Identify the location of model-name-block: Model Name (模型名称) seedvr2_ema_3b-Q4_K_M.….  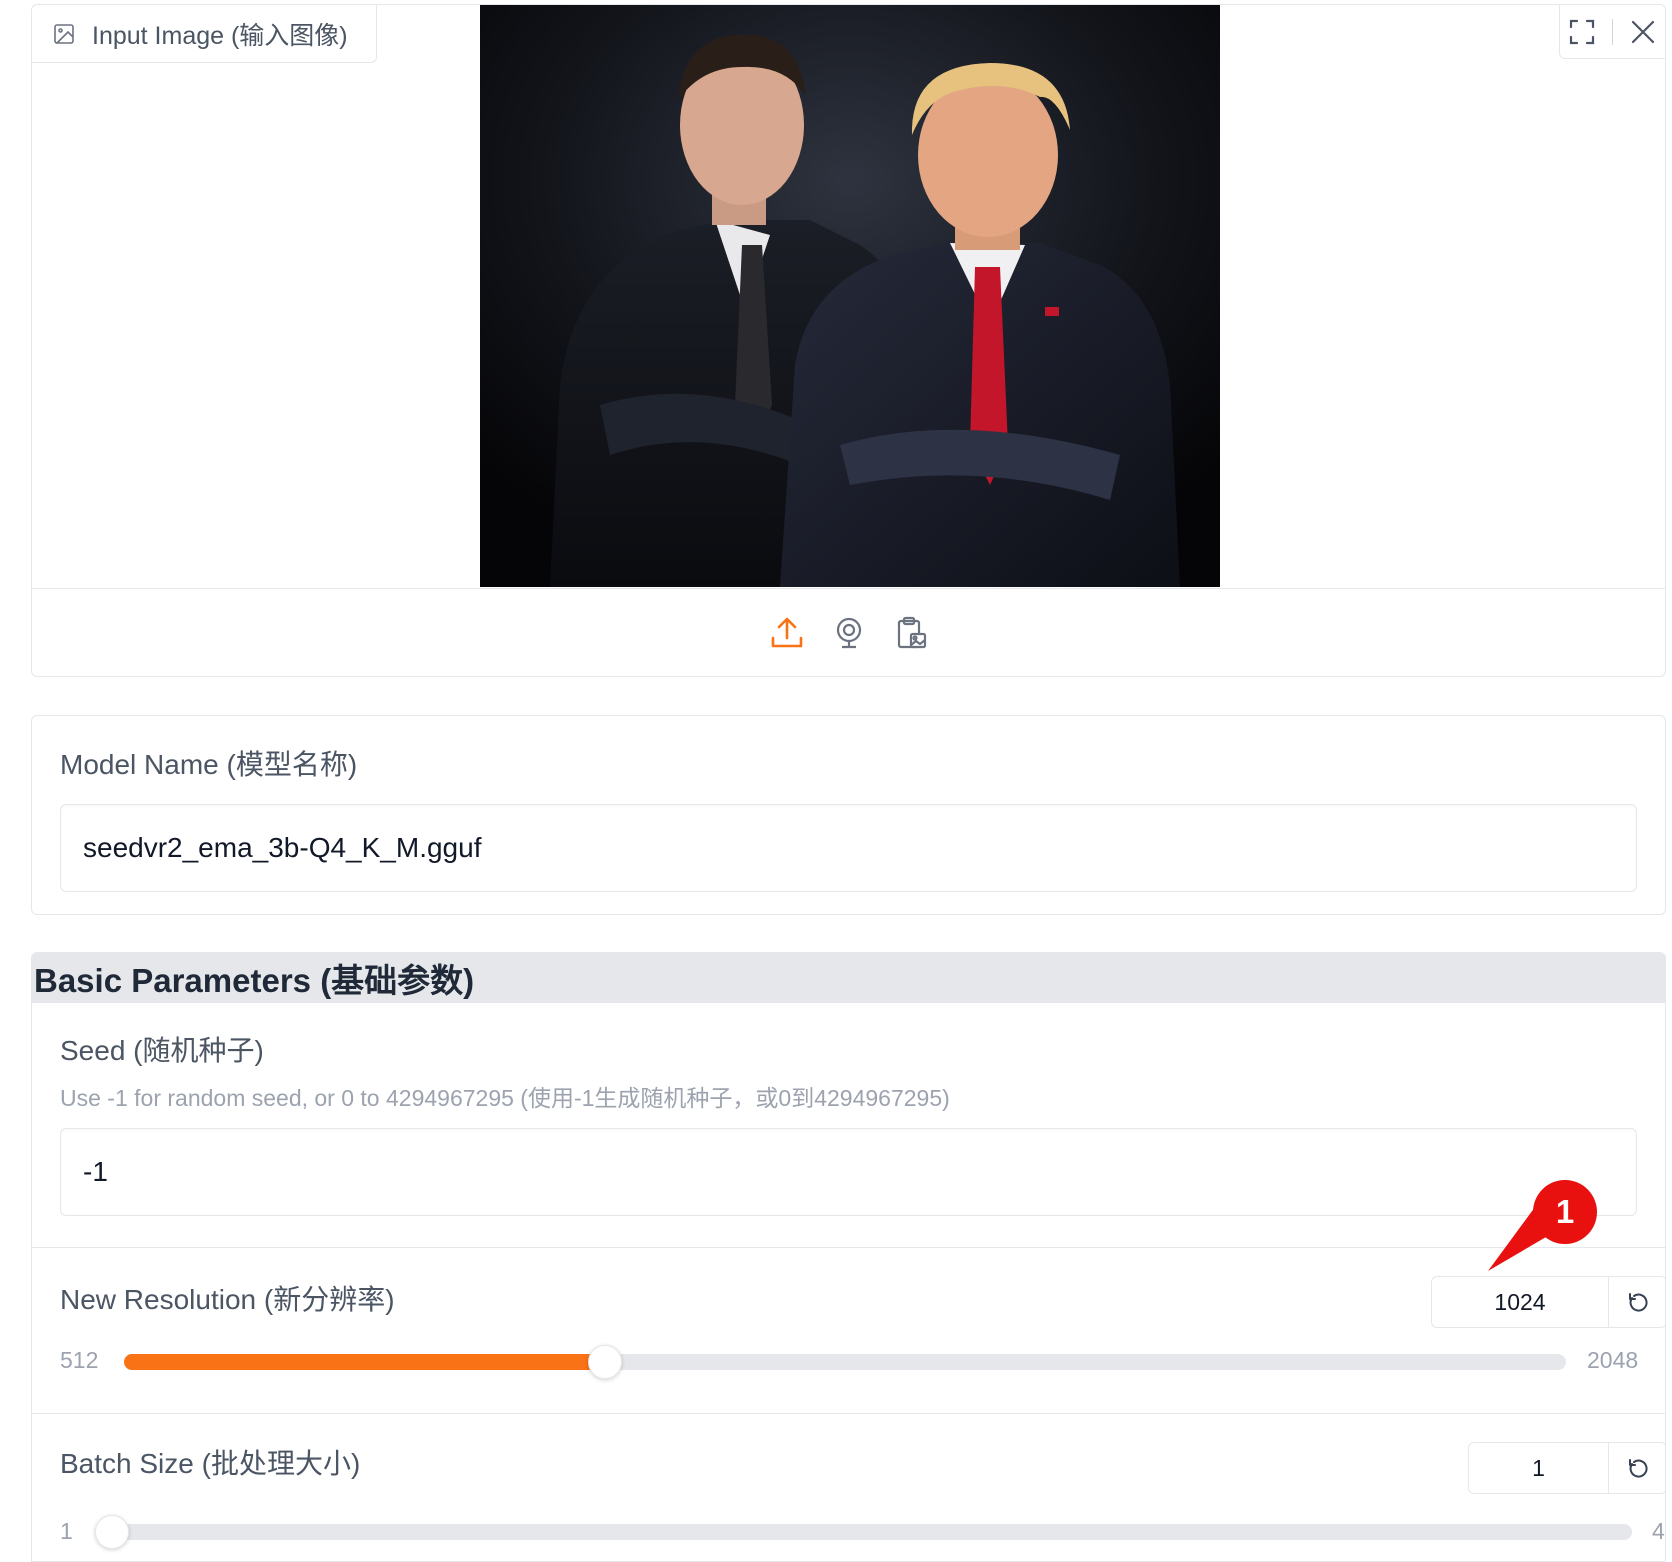
(848, 815).